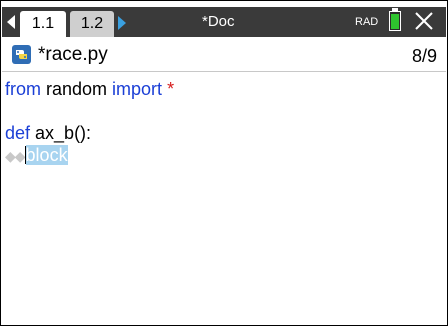 The width and height of the screenshot is (448, 326). What do you see at coordinates (424, 21) in the screenshot?
I see `close-icon` at bounding box center [424, 21].